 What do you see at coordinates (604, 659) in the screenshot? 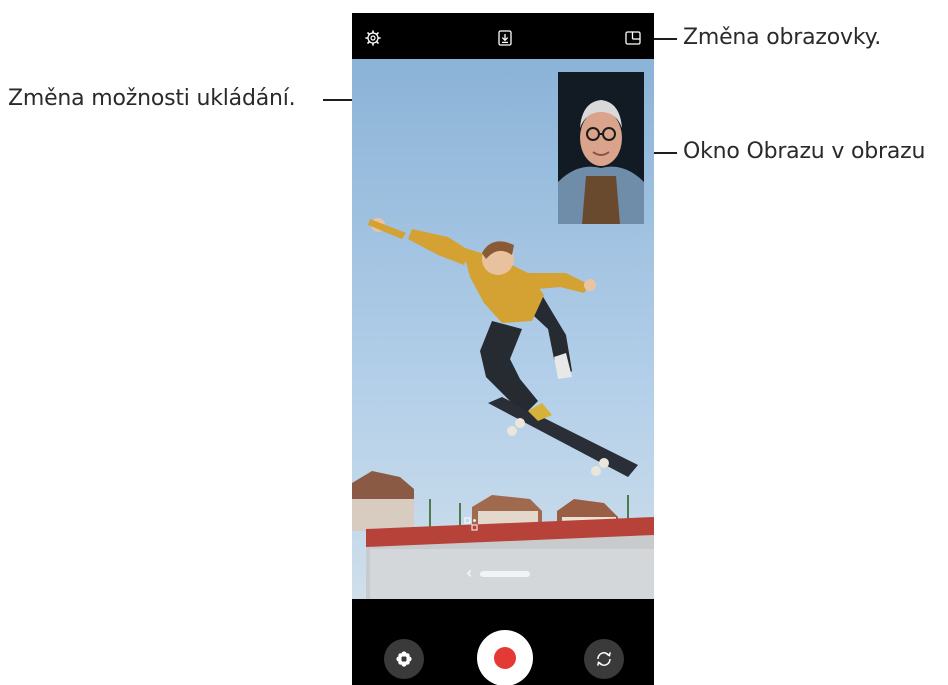
I see `switch-camera-icon` at bounding box center [604, 659].